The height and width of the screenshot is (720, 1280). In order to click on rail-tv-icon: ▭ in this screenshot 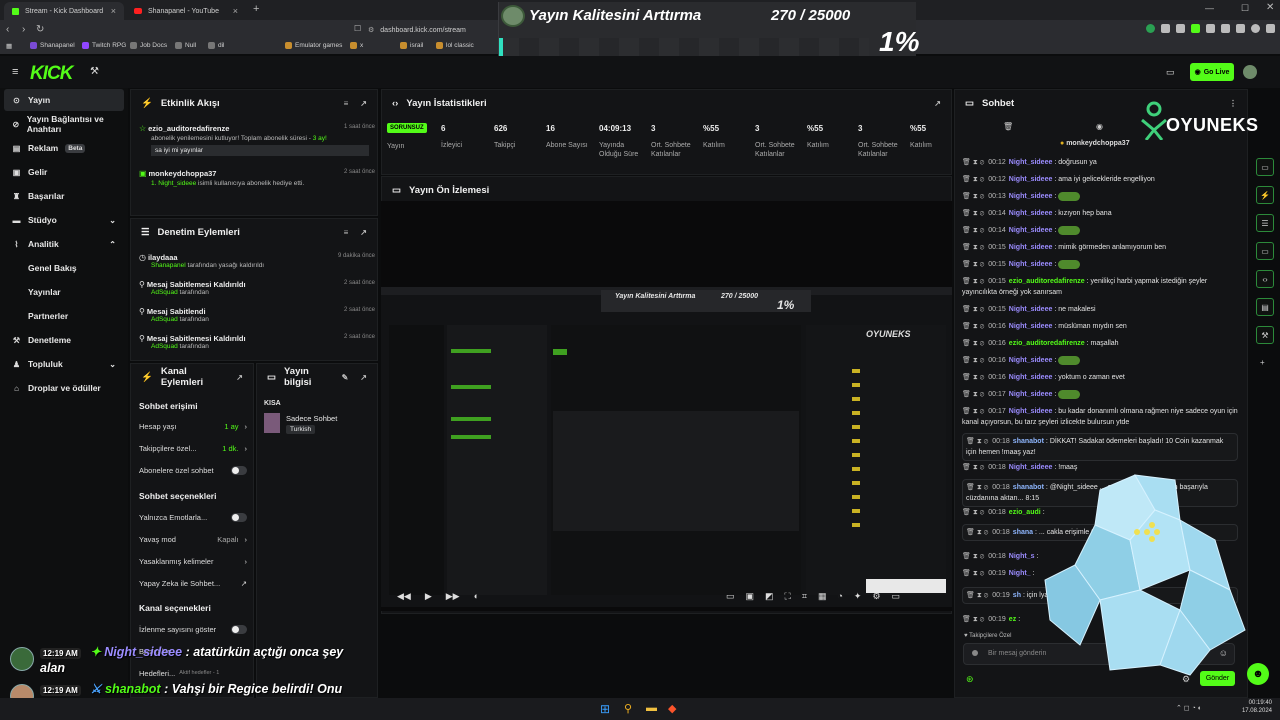, I will do `click(1265, 251)`.